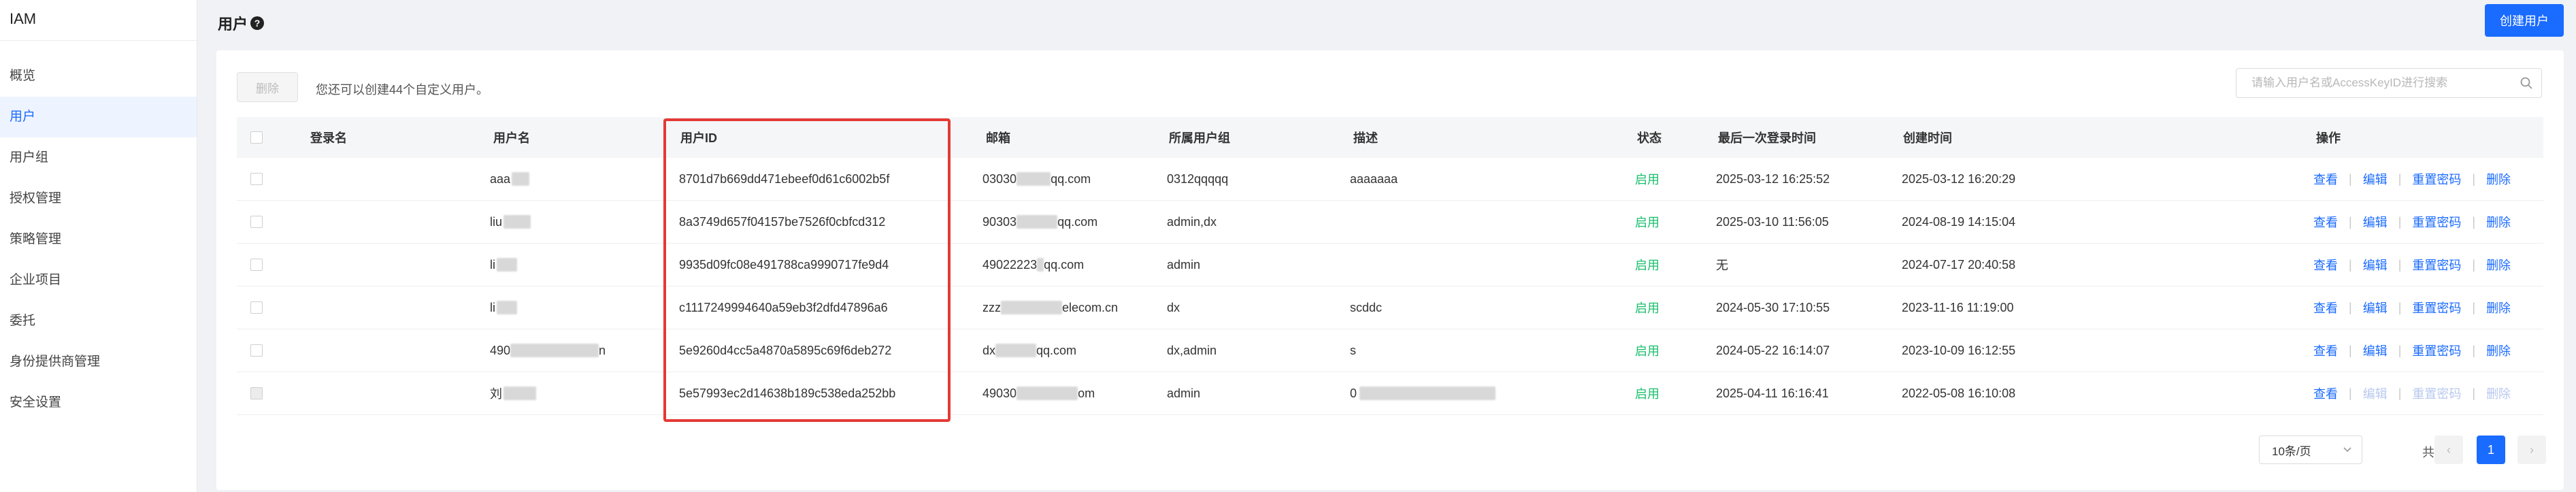 The width and height of the screenshot is (2576, 492). Describe the element at coordinates (2524, 20) in the screenshot. I see `create-user-button: 创建用户` at that location.